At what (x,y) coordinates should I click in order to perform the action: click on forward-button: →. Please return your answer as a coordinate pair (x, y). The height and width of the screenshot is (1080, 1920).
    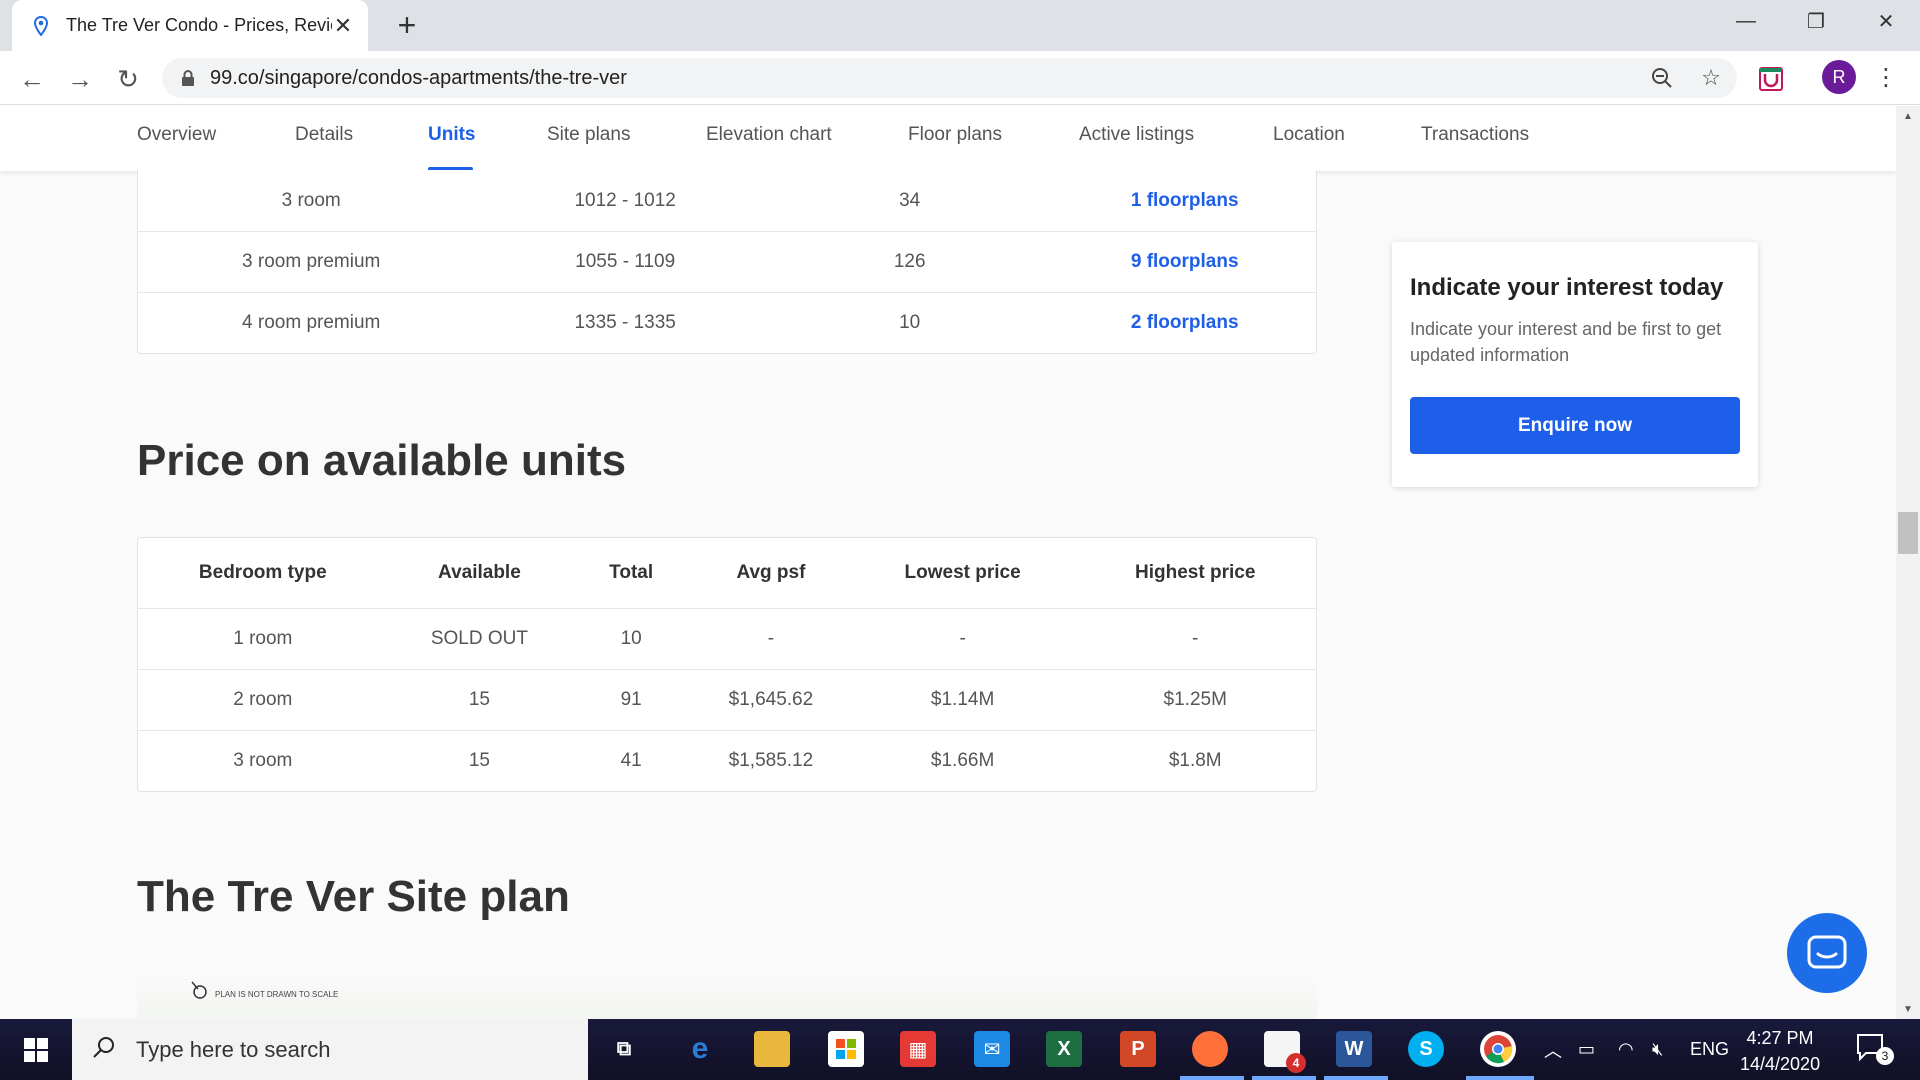
    Looking at the image, I should click on (80, 79).